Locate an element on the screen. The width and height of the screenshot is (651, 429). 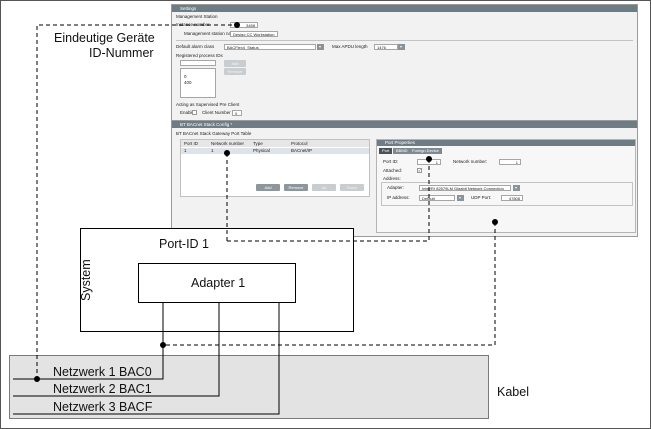
network-3-line is located at coordinates (146, 359).